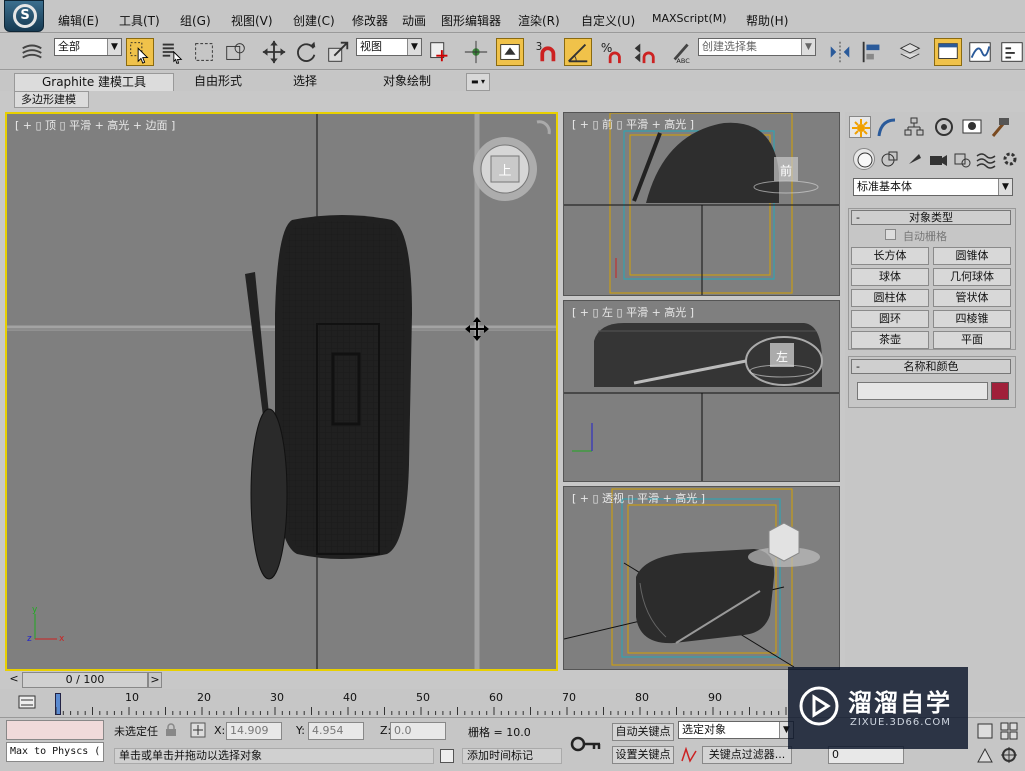 The height and width of the screenshot is (771, 1025). What do you see at coordinates (689, 754) in the screenshot?
I see `set-key-filter-icon` at bounding box center [689, 754].